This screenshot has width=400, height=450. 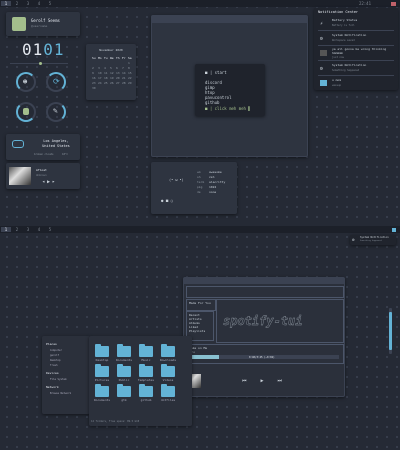 What do you see at coordinates (130, 58) in the screenshot?
I see `calendar-day-header: Sa` at bounding box center [130, 58].